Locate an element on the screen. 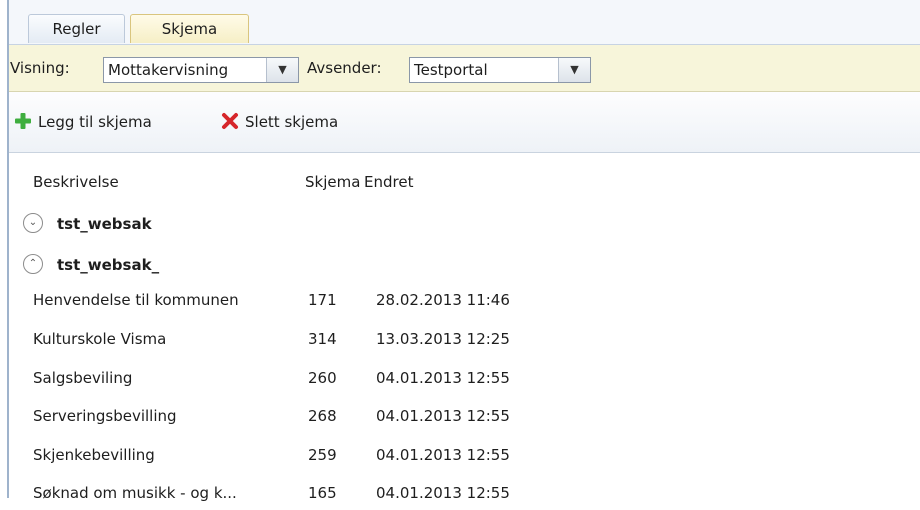 Image resolution: width=920 pixels, height=510 pixels. table-row: Serveringsbevilling 268 04.01.2013 12:55 is located at coordinates (464, 416).